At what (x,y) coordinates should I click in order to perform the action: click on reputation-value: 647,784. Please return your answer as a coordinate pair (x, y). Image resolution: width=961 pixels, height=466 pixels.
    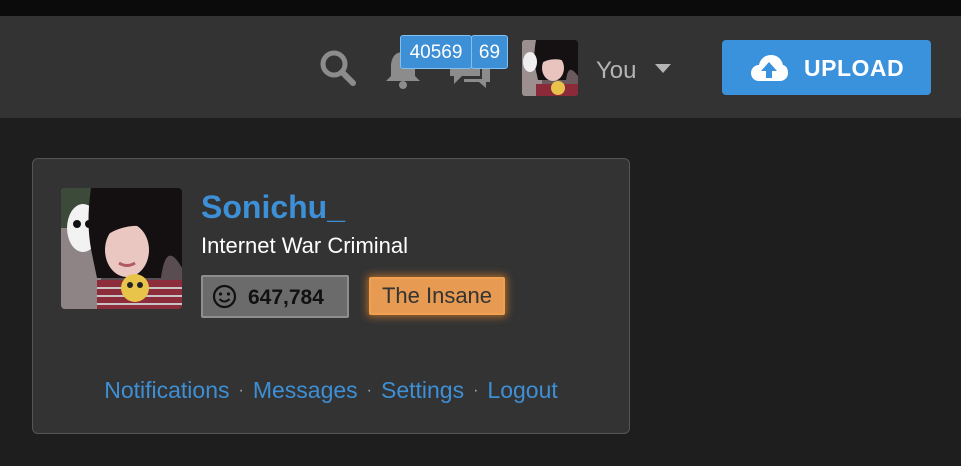
    Looking at the image, I should click on (286, 297).